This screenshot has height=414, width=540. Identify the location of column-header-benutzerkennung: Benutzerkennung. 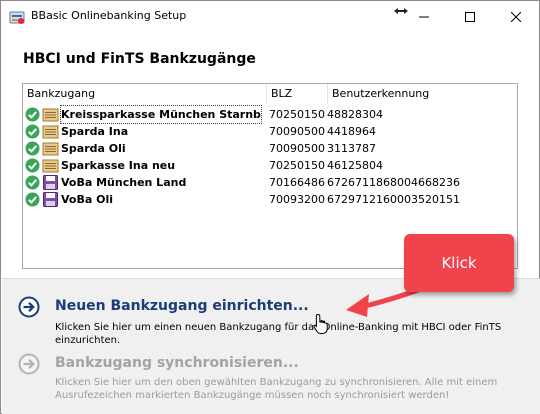
(422, 94).